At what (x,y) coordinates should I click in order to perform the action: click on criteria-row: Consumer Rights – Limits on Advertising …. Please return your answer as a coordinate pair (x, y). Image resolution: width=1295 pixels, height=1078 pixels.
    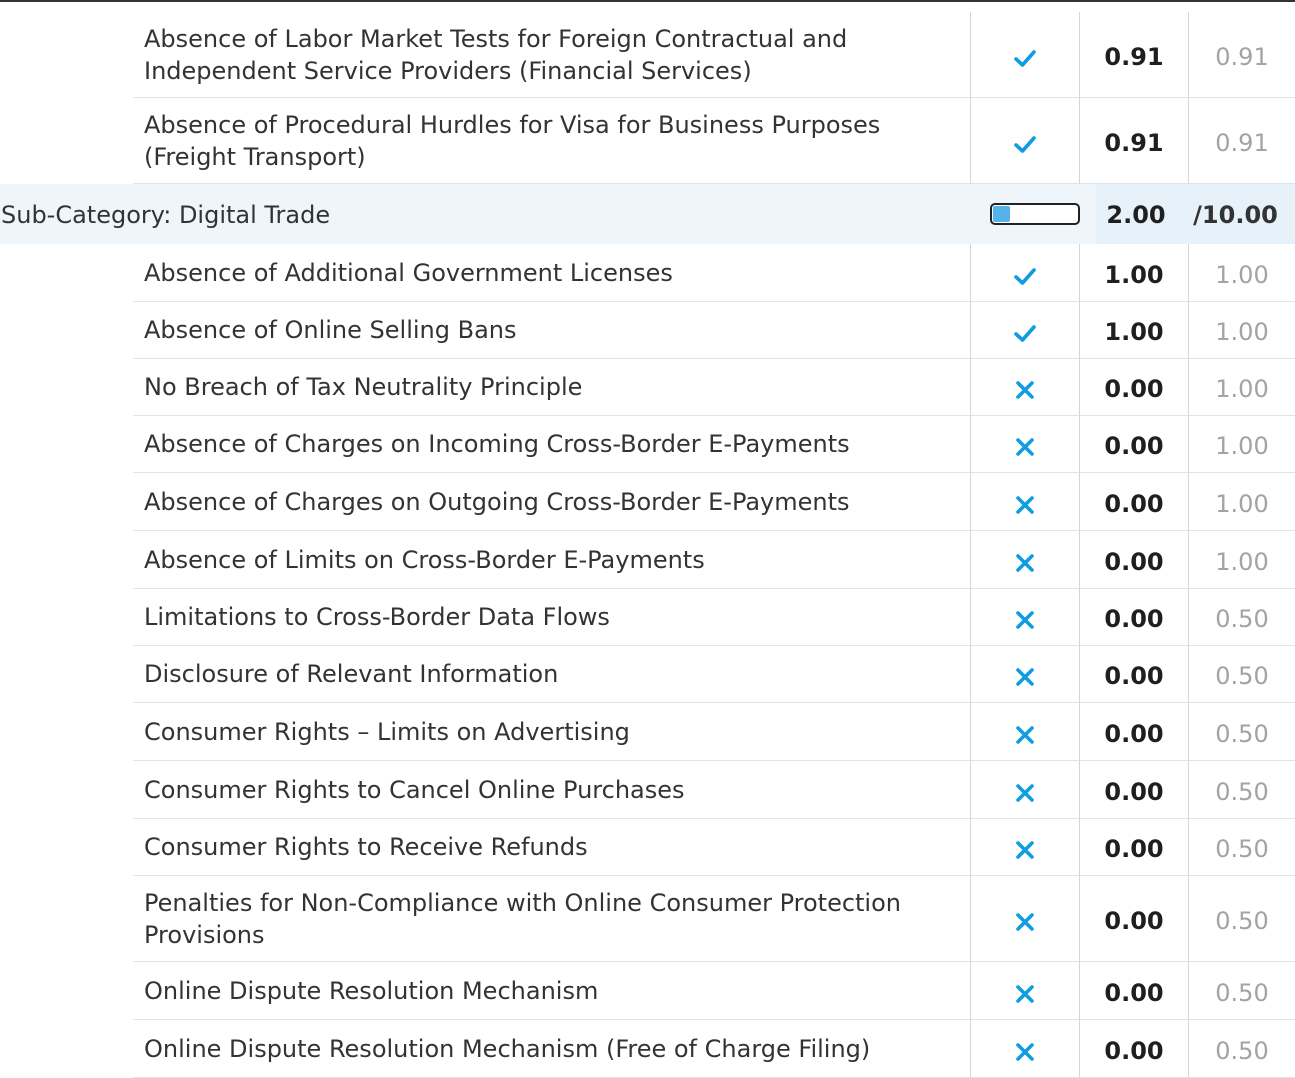
    Looking at the image, I should click on (647, 732).